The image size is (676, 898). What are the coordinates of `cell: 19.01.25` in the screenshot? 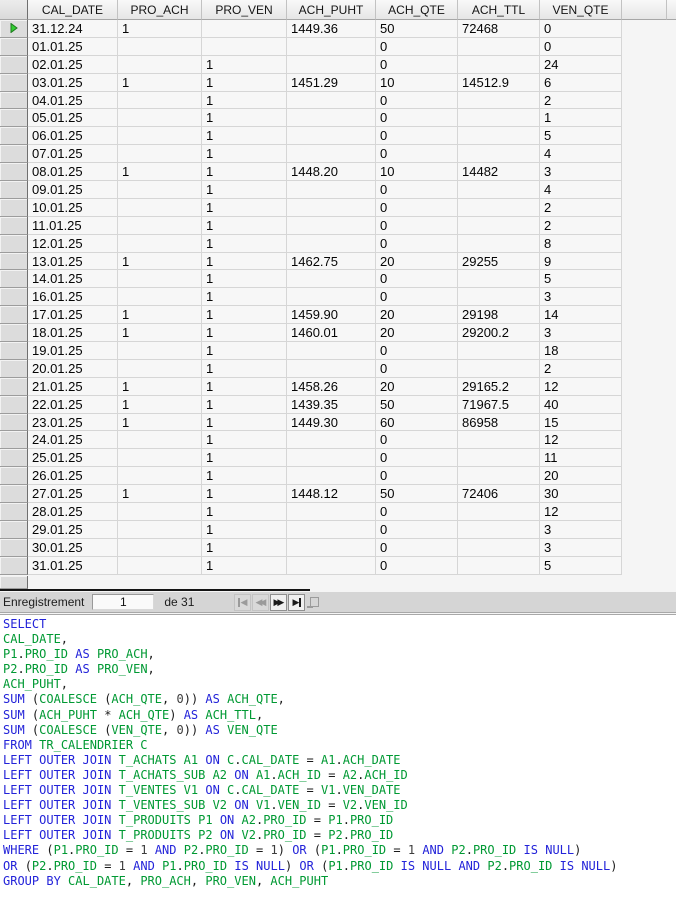 It's located at (73, 351).